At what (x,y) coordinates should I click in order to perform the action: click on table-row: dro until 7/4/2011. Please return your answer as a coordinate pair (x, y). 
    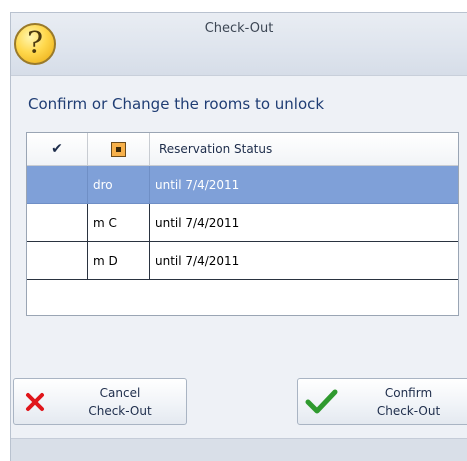
    Looking at the image, I should click on (242, 185).